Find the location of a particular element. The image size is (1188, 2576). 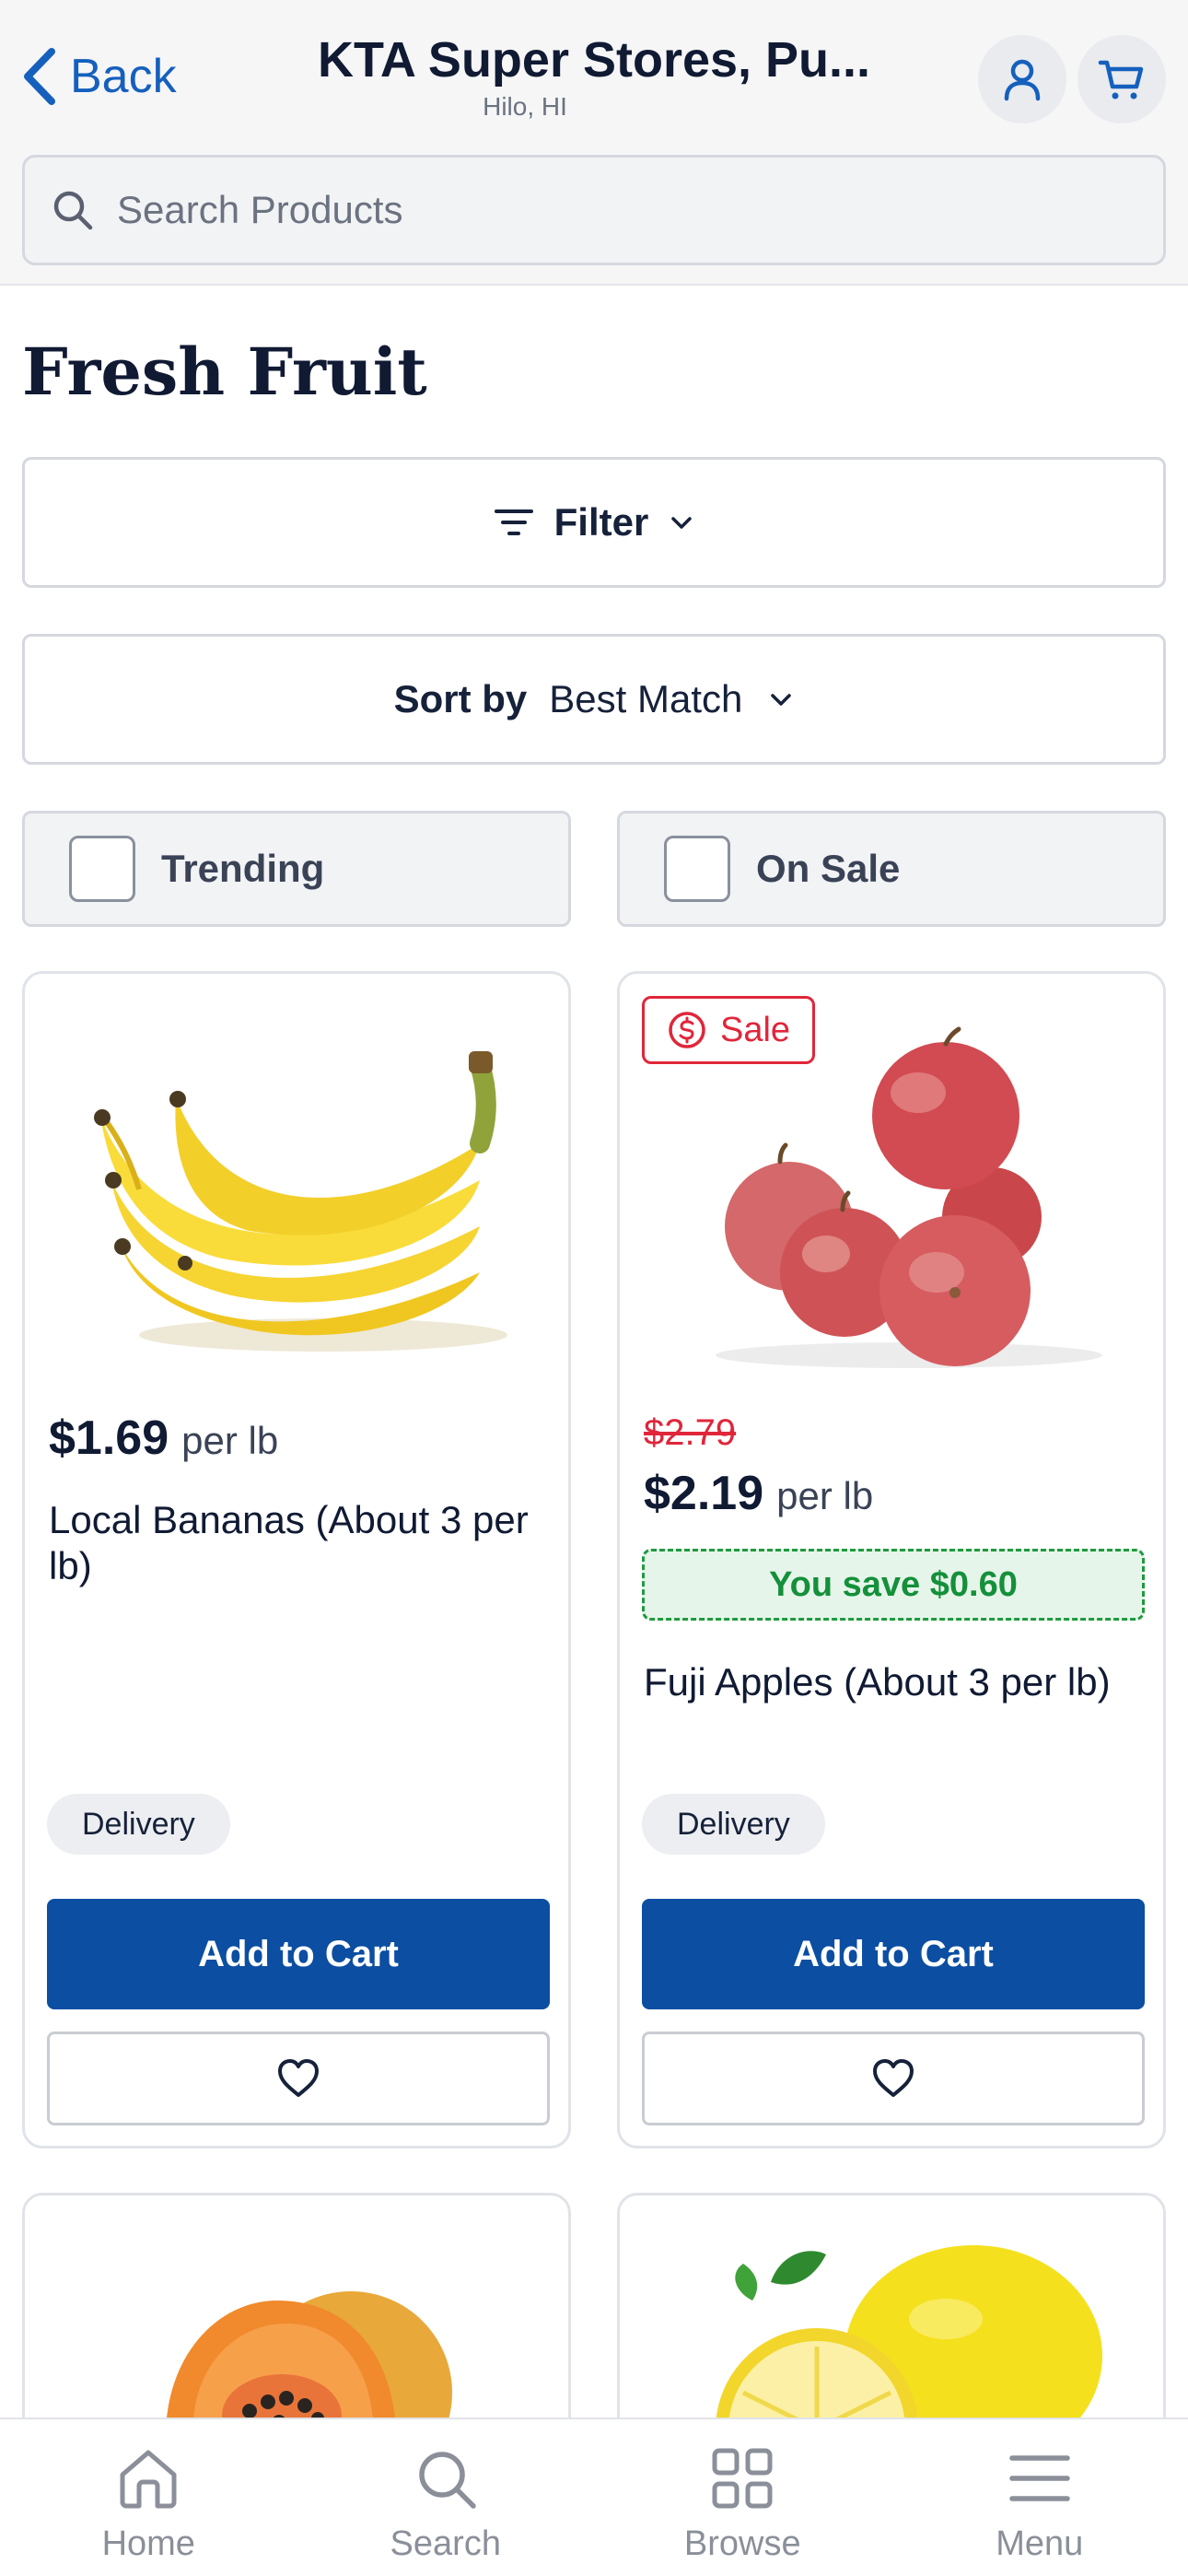

product-name: Local Bananas (About 3 per lb) is located at coordinates (297, 1543).